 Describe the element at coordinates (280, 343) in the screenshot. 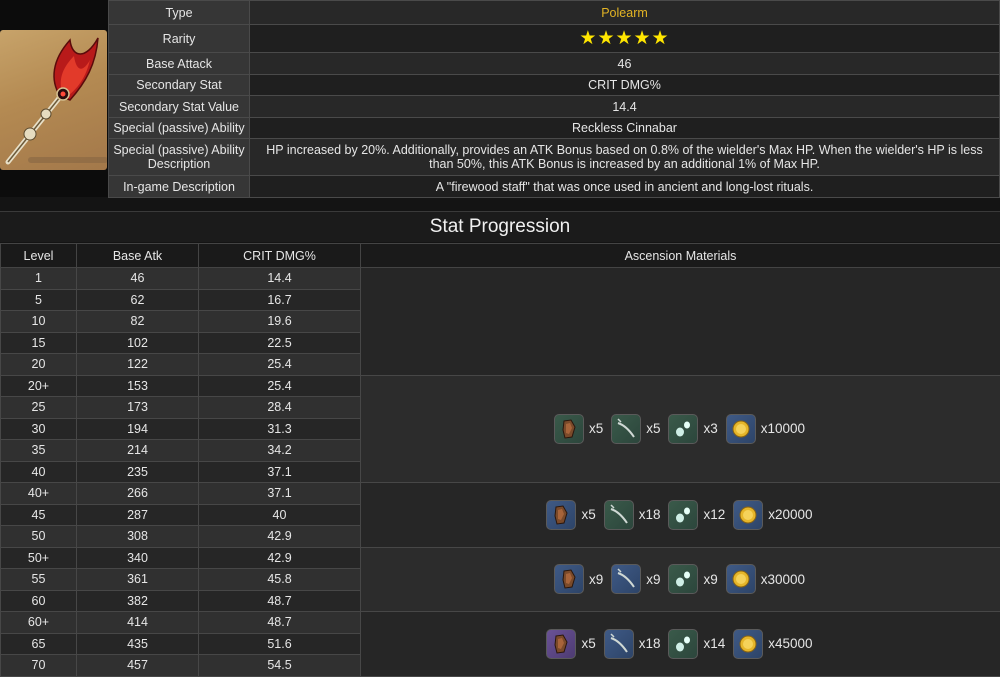

I see `cell-crit-dmg: 22.5` at that location.